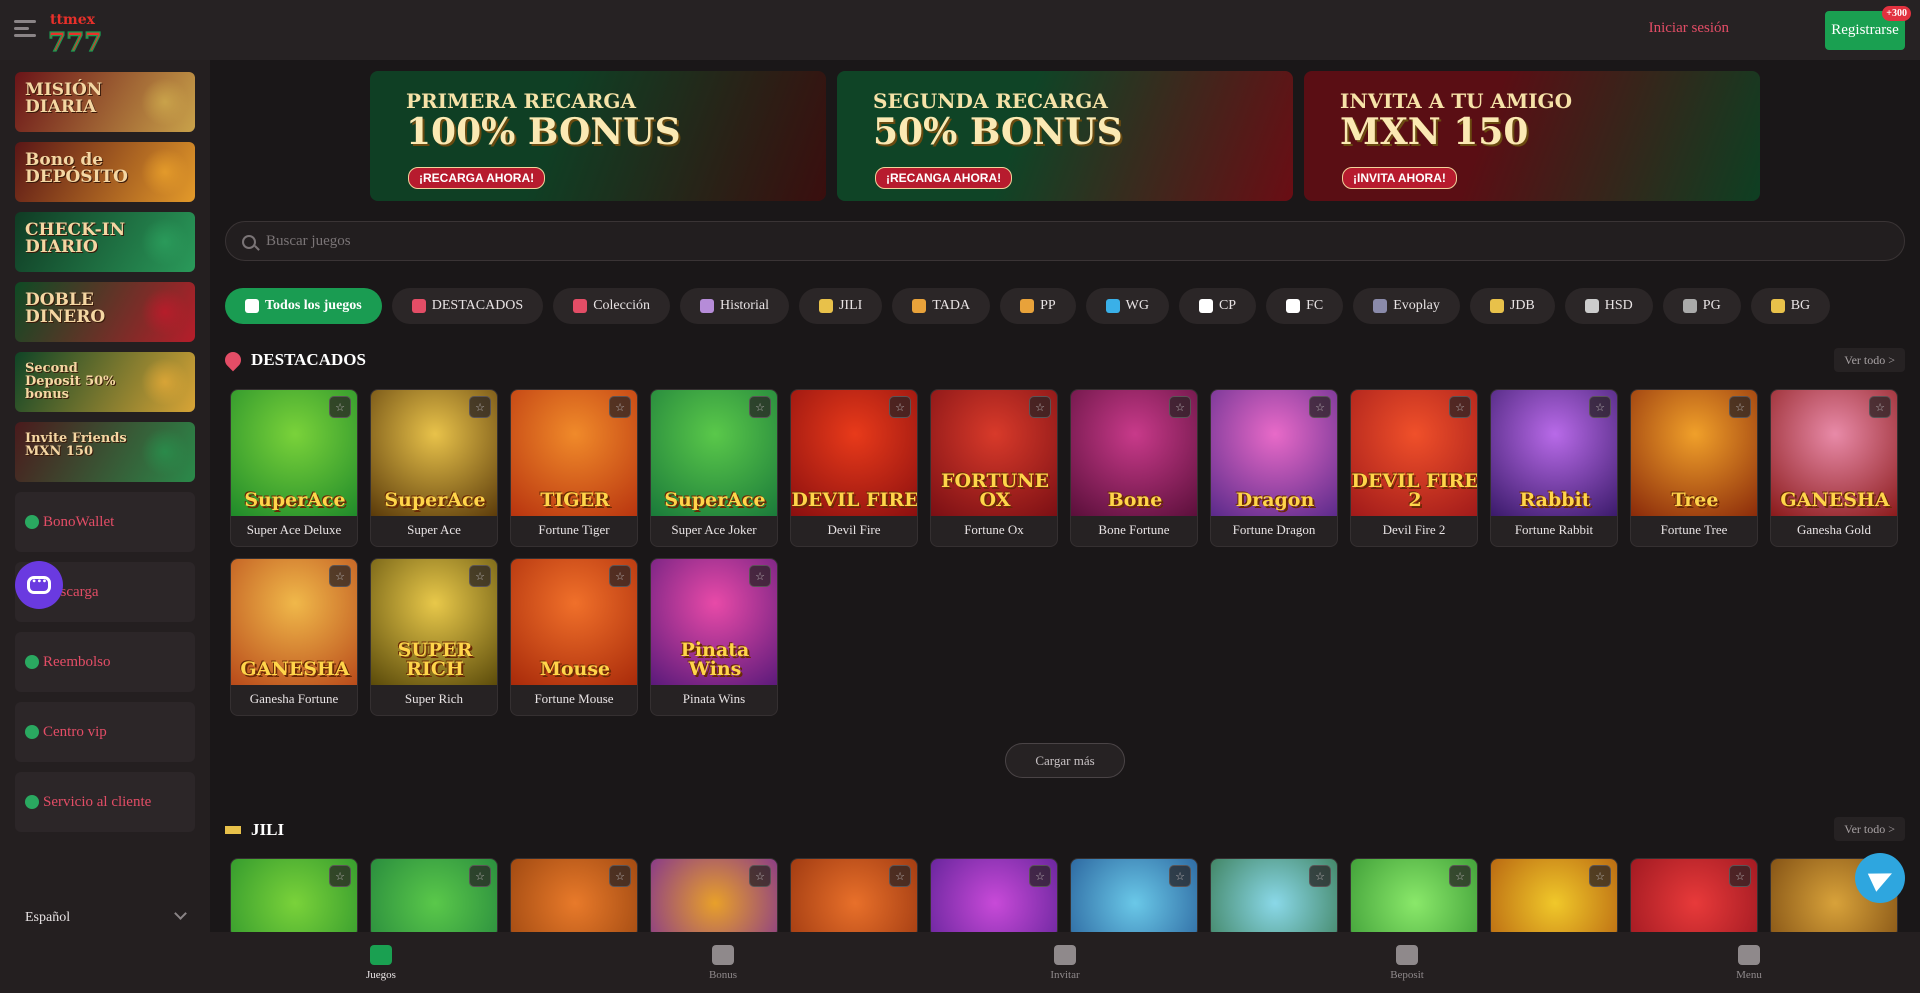 The width and height of the screenshot is (1920, 993). Describe the element at coordinates (105, 522) in the screenshot. I see `sidebar-item-bonowallet: BonoWallet` at that location.